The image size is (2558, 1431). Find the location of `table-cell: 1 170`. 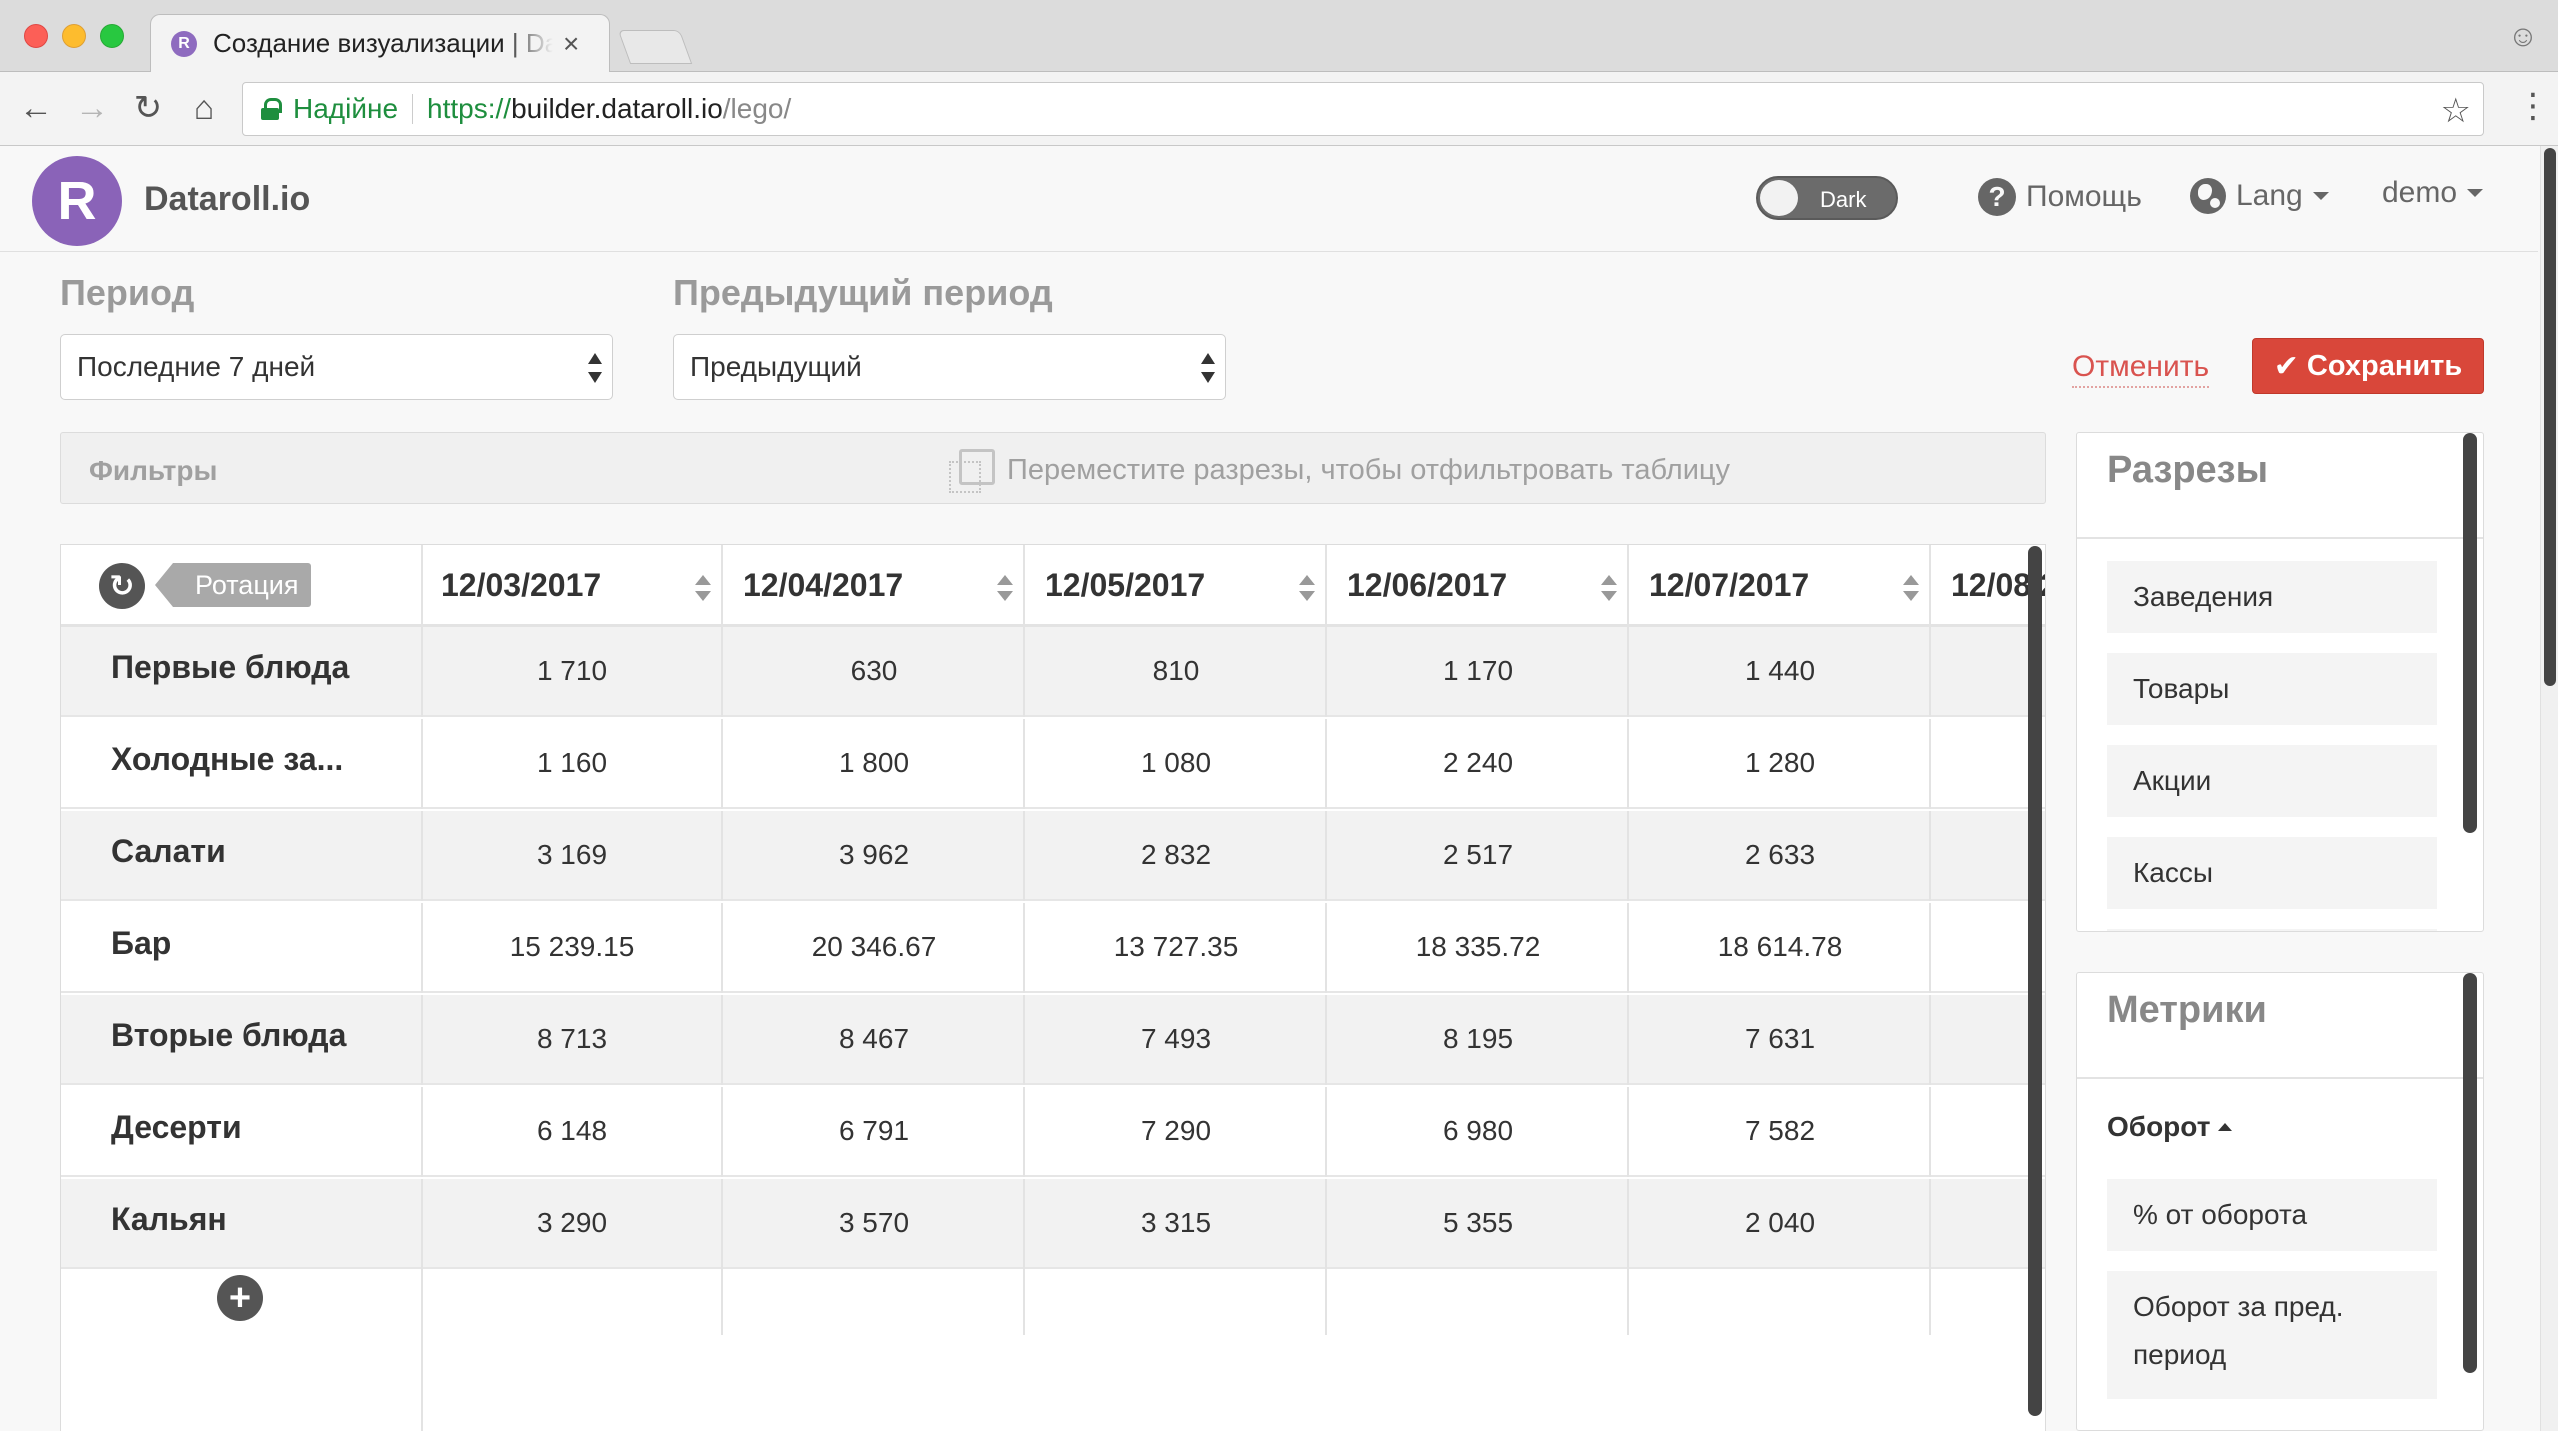

table-cell: 1 170 is located at coordinates (1479, 672).